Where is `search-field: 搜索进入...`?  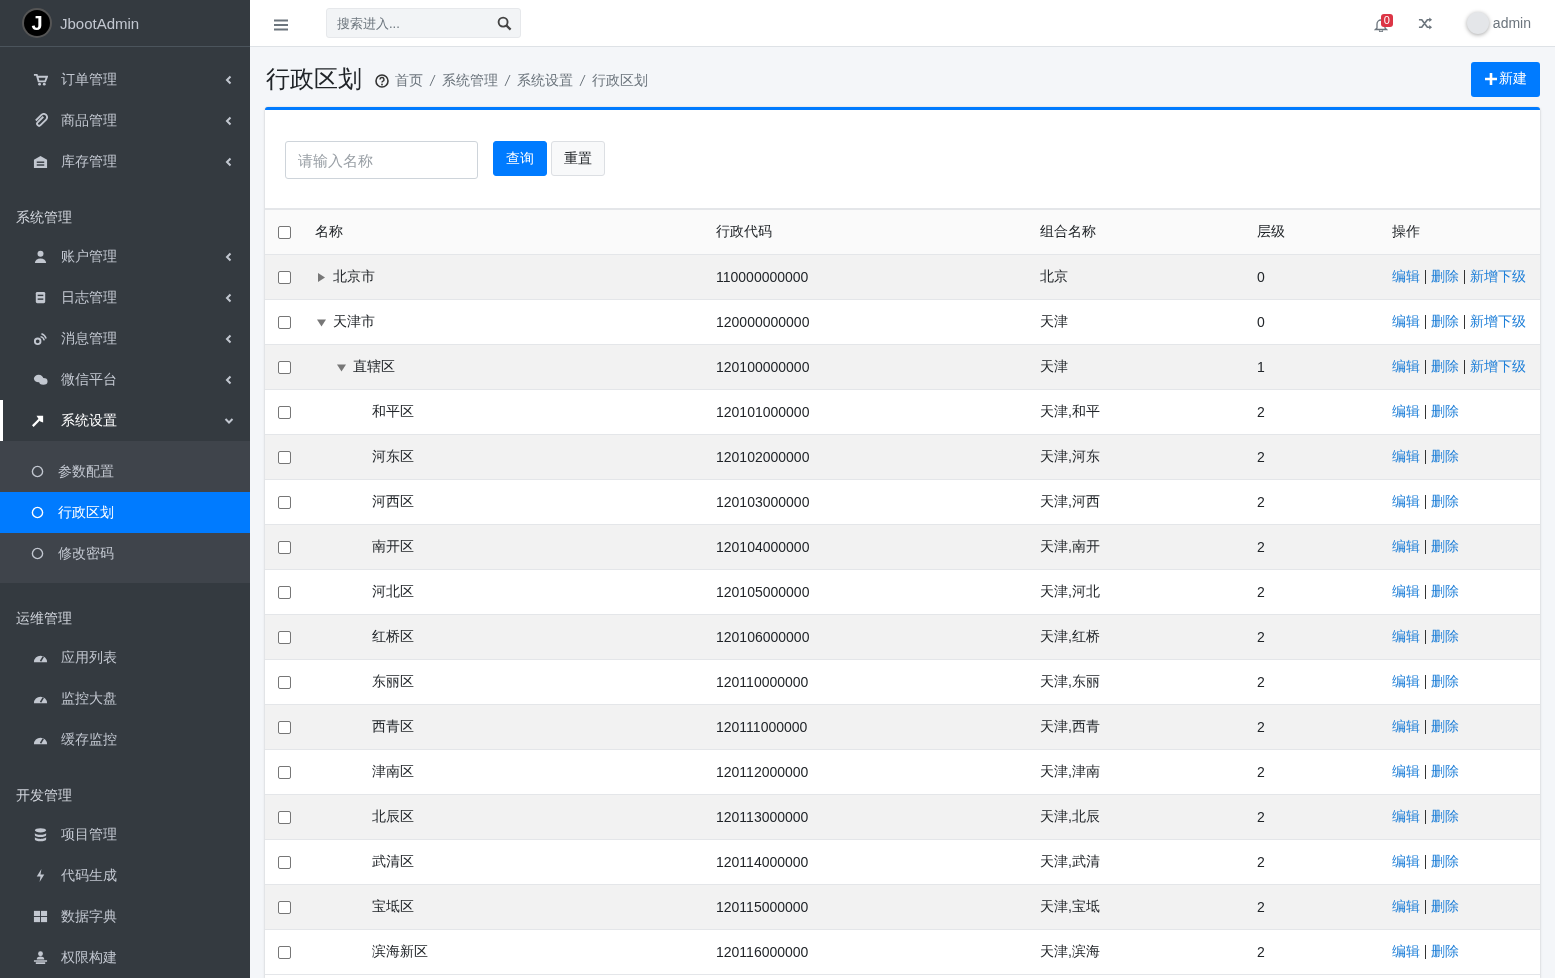 search-field: 搜索进入... is located at coordinates (423, 23).